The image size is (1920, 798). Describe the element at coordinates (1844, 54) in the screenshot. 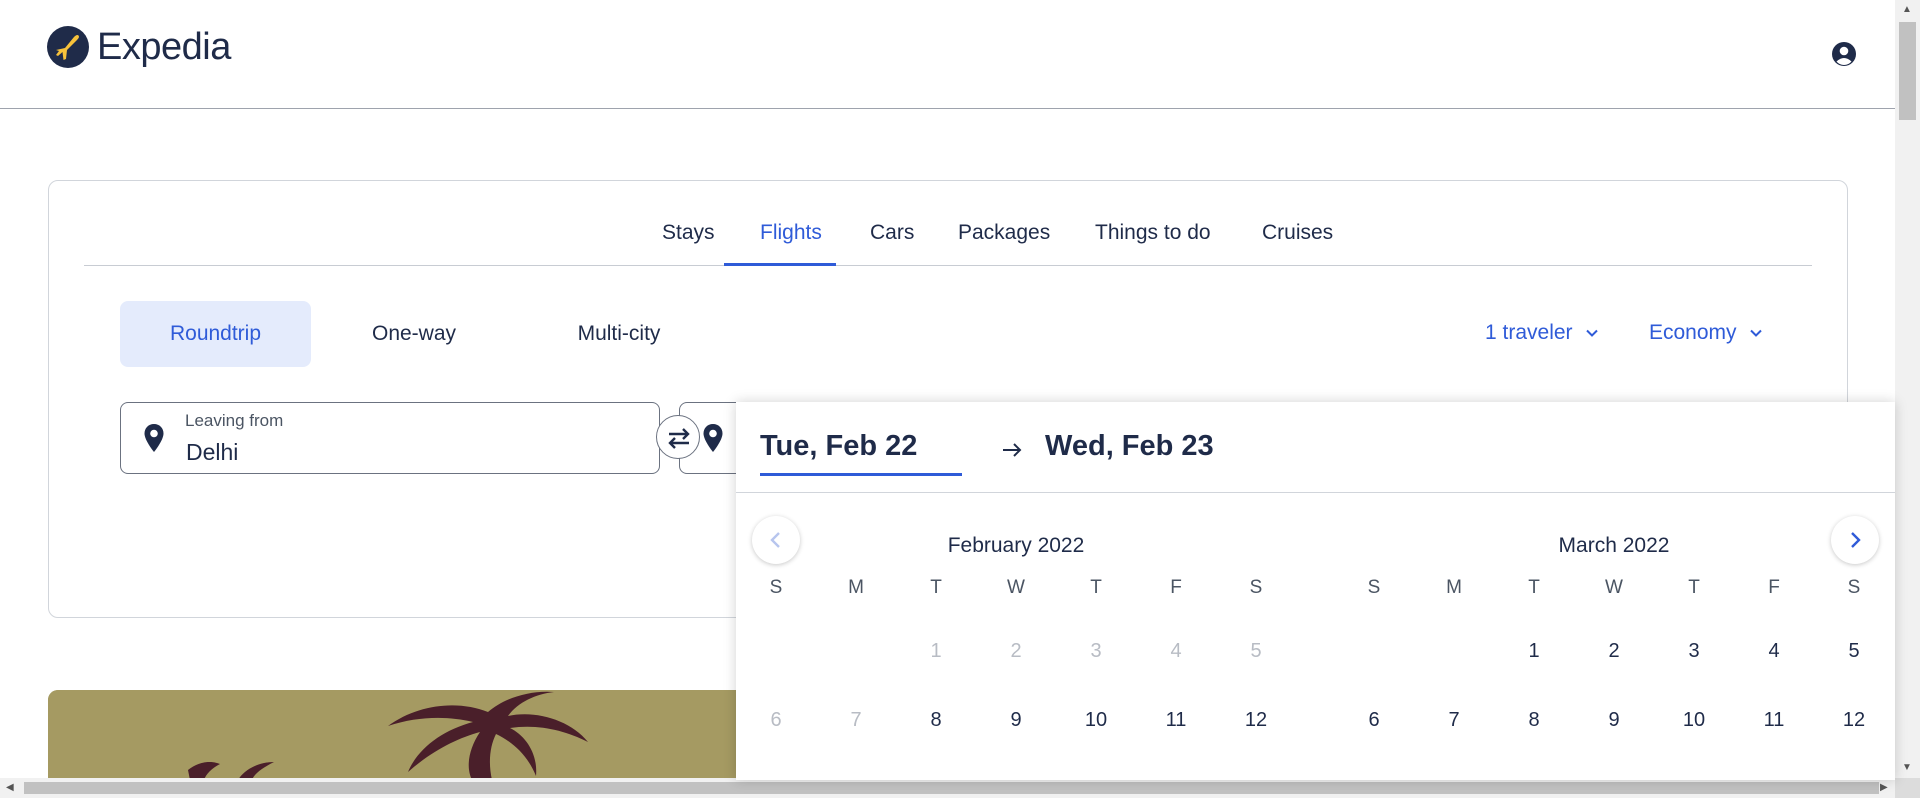

I see `account-icon` at that location.